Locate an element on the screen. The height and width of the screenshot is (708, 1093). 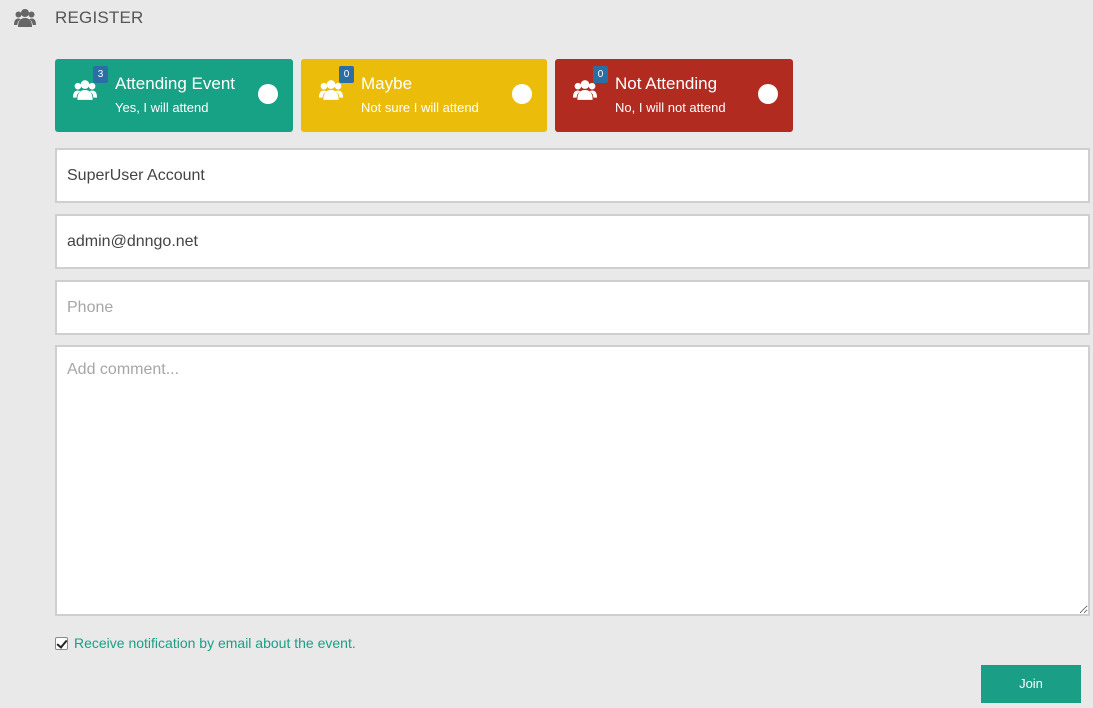
join-button: Join is located at coordinates (1031, 684).